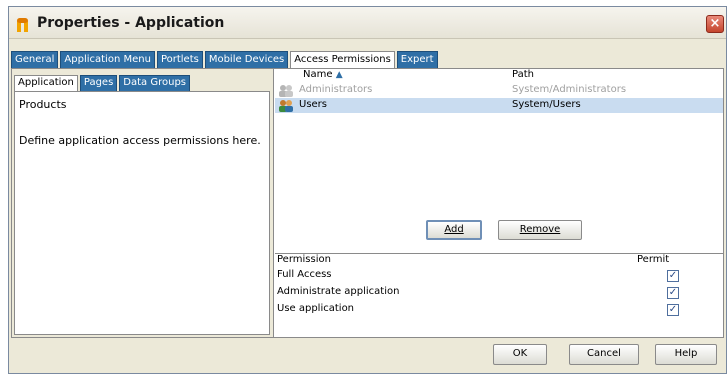 The height and width of the screenshot is (374, 727). I want to click on window-title: Properties - Application, so click(131, 23).